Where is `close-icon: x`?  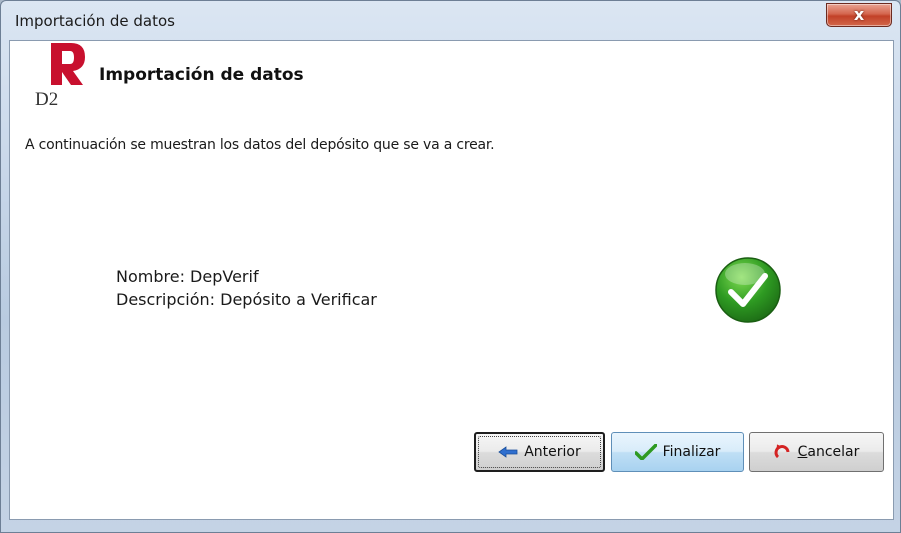 close-icon: x is located at coordinates (859, 14).